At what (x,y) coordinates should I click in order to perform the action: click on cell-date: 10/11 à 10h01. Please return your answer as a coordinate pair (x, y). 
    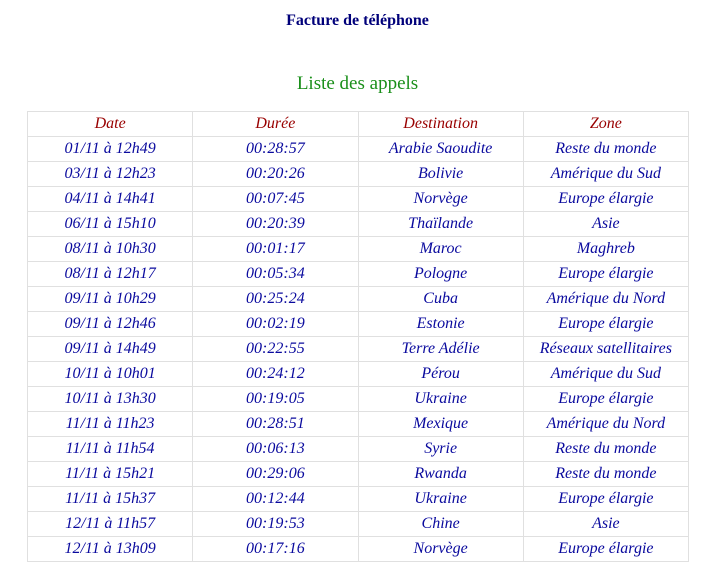
    Looking at the image, I should click on (110, 374).